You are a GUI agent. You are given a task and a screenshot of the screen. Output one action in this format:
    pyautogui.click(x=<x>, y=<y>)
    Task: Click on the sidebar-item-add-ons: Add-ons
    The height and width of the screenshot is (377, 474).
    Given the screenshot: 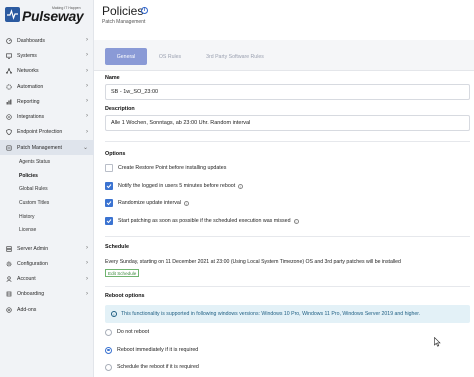 What is the action you would take?
    pyautogui.click(x=47, y=309)
    